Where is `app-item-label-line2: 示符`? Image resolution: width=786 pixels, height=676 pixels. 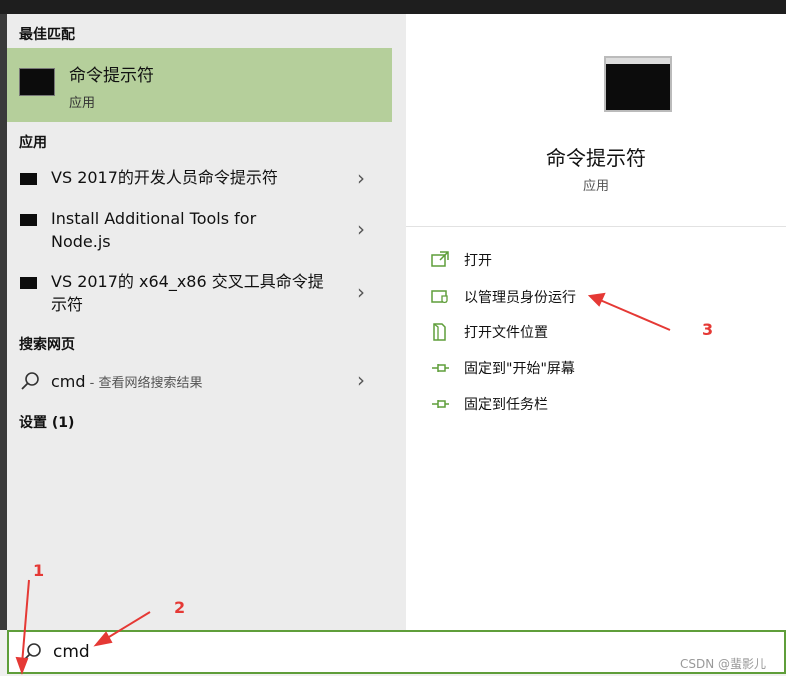
app-item-label-line2: 示符 is located at coordinates (67, 304).